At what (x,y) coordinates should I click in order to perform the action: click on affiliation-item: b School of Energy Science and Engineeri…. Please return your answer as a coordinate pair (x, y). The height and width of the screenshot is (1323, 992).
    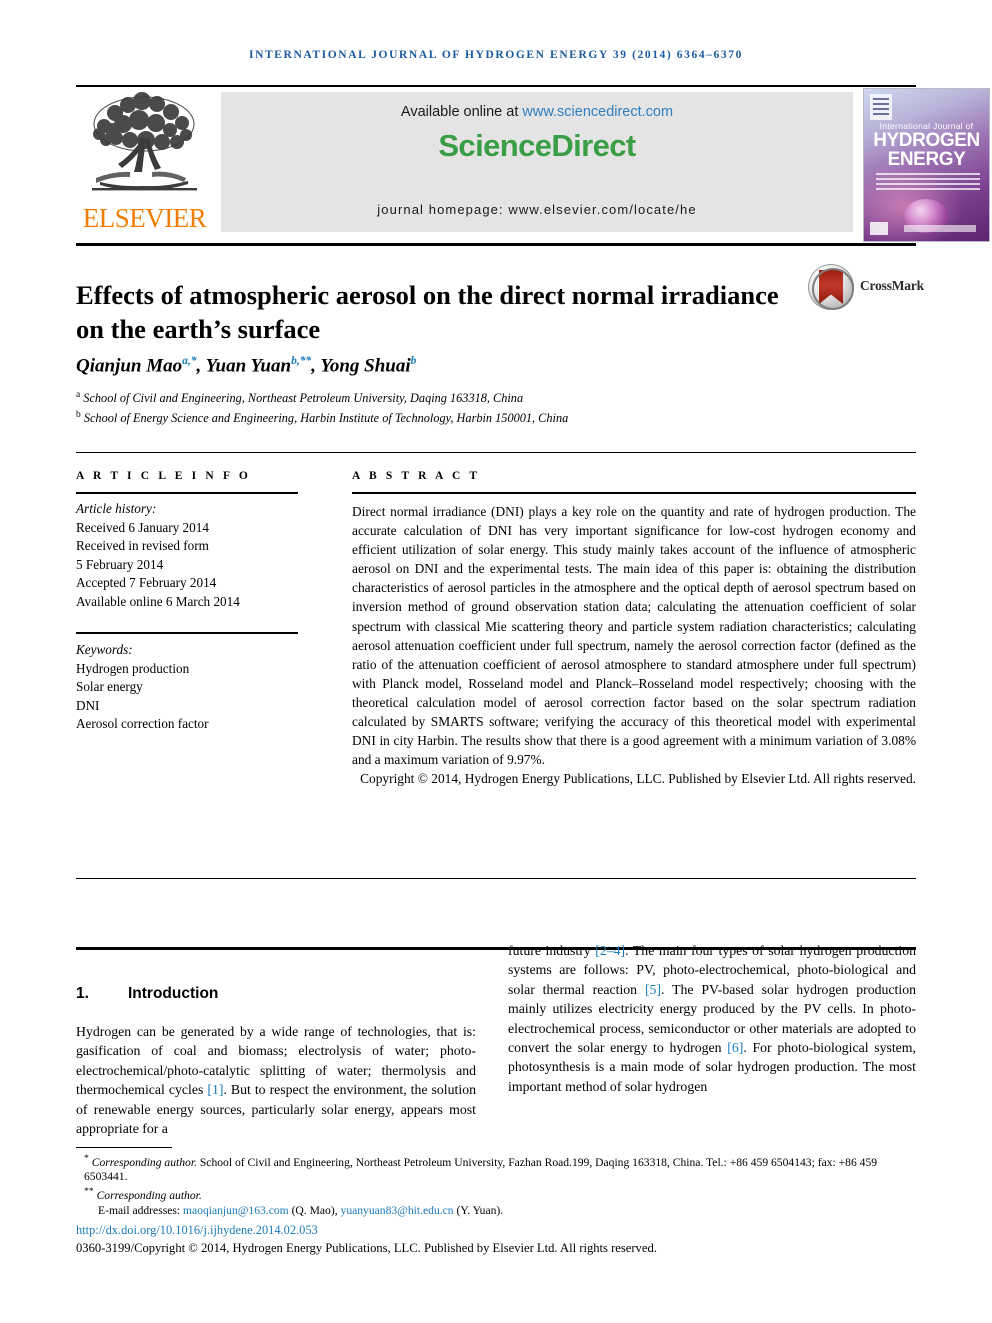
    Looking at the image, I should click on (466, 417).